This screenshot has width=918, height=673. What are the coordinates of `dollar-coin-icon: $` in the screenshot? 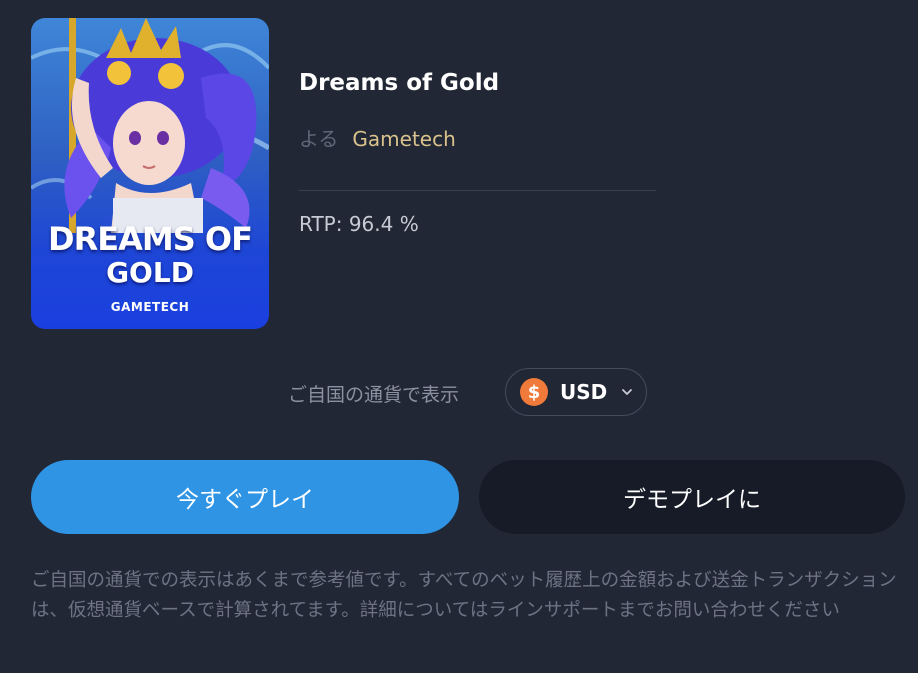 It's located at (534, 392).